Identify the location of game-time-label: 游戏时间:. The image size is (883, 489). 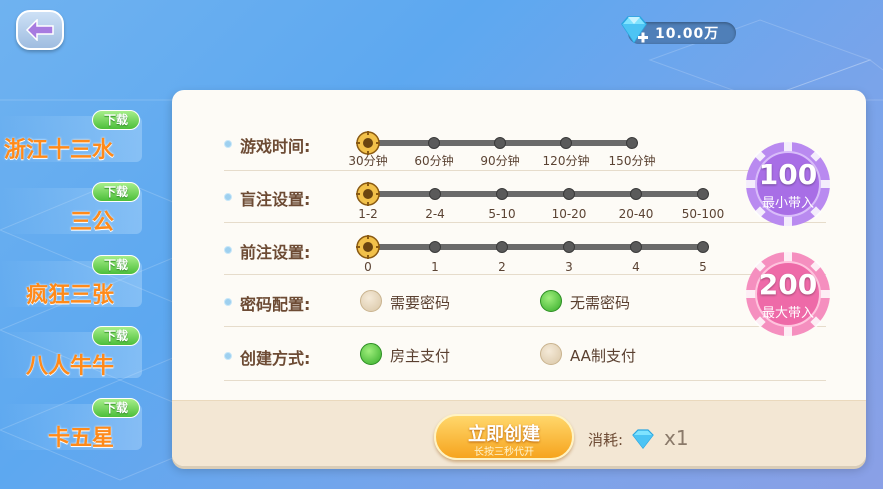
(275, 146).